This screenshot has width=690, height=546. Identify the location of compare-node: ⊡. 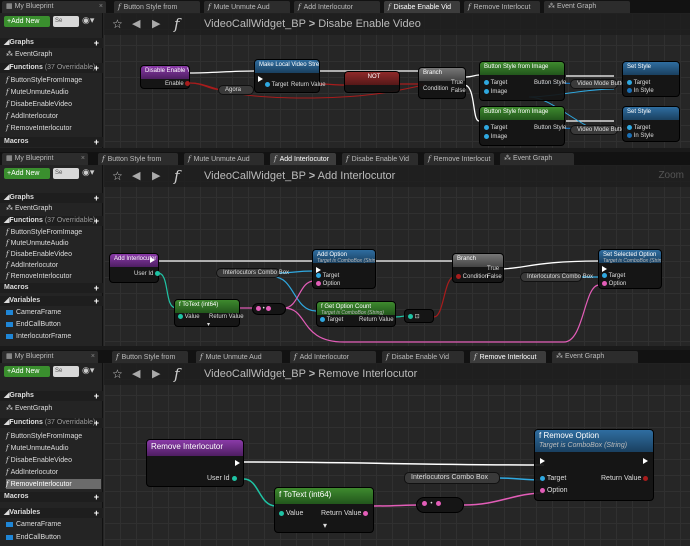
(419, 316).